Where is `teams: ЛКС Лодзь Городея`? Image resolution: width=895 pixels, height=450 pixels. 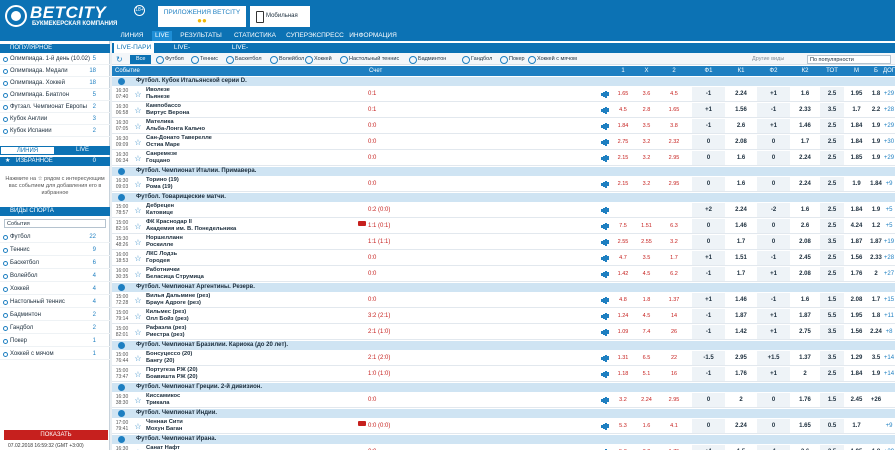
teams: ЛКС Лодзь Городея is located at coordinates (256, 258).